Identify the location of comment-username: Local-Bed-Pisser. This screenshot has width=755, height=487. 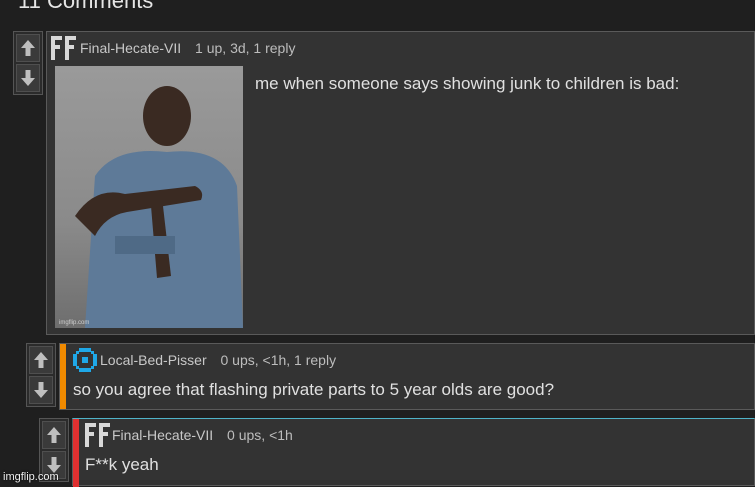
(153, 360).